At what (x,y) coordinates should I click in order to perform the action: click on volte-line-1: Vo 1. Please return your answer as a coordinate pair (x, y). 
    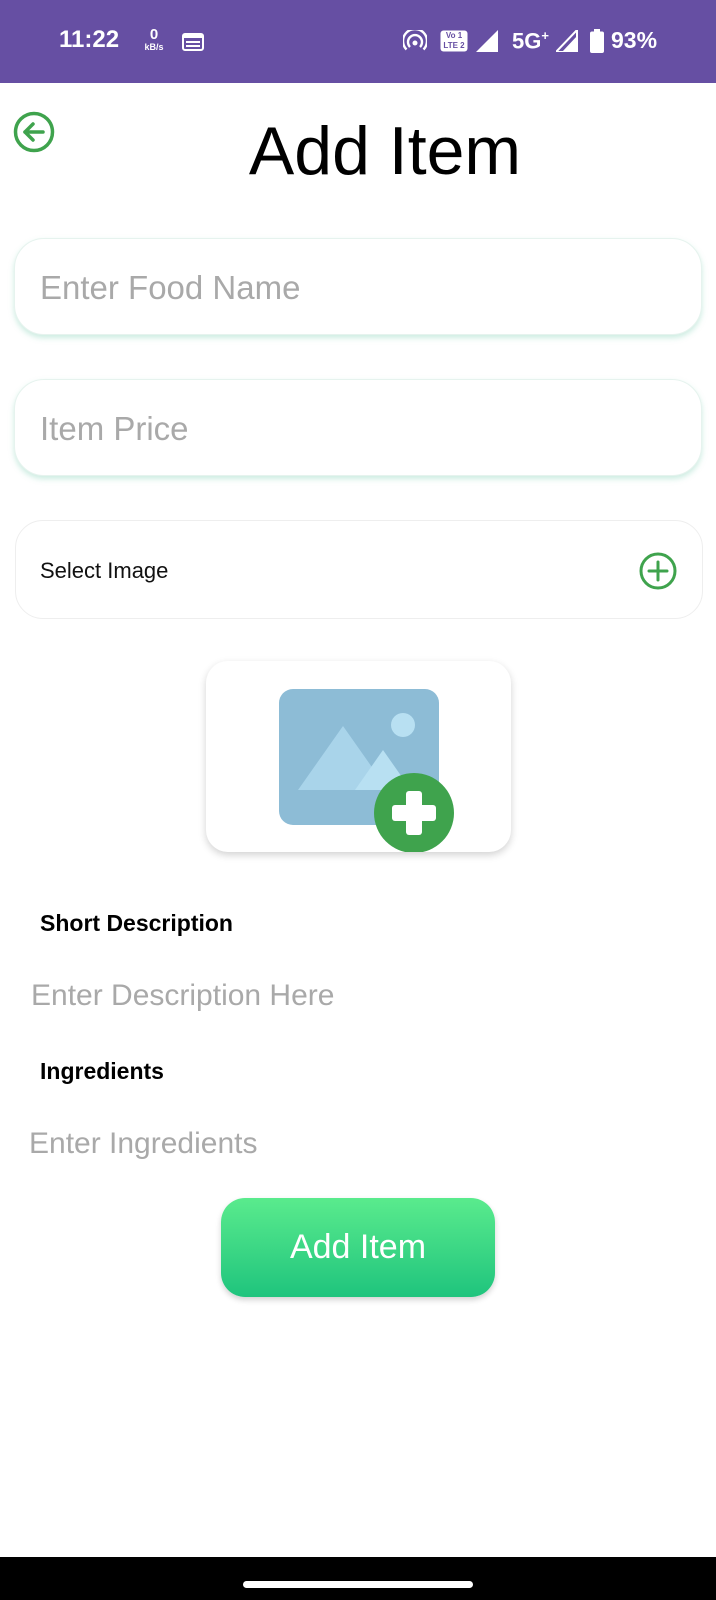
    Looking at the image, I should click on (454, 35).